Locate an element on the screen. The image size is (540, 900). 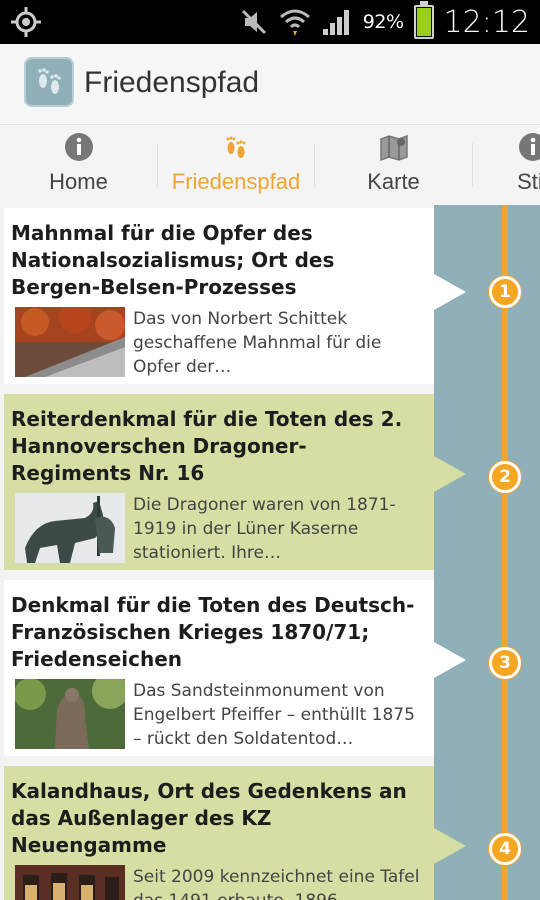
clock: 12:12 is located at coordinates (486, 22).